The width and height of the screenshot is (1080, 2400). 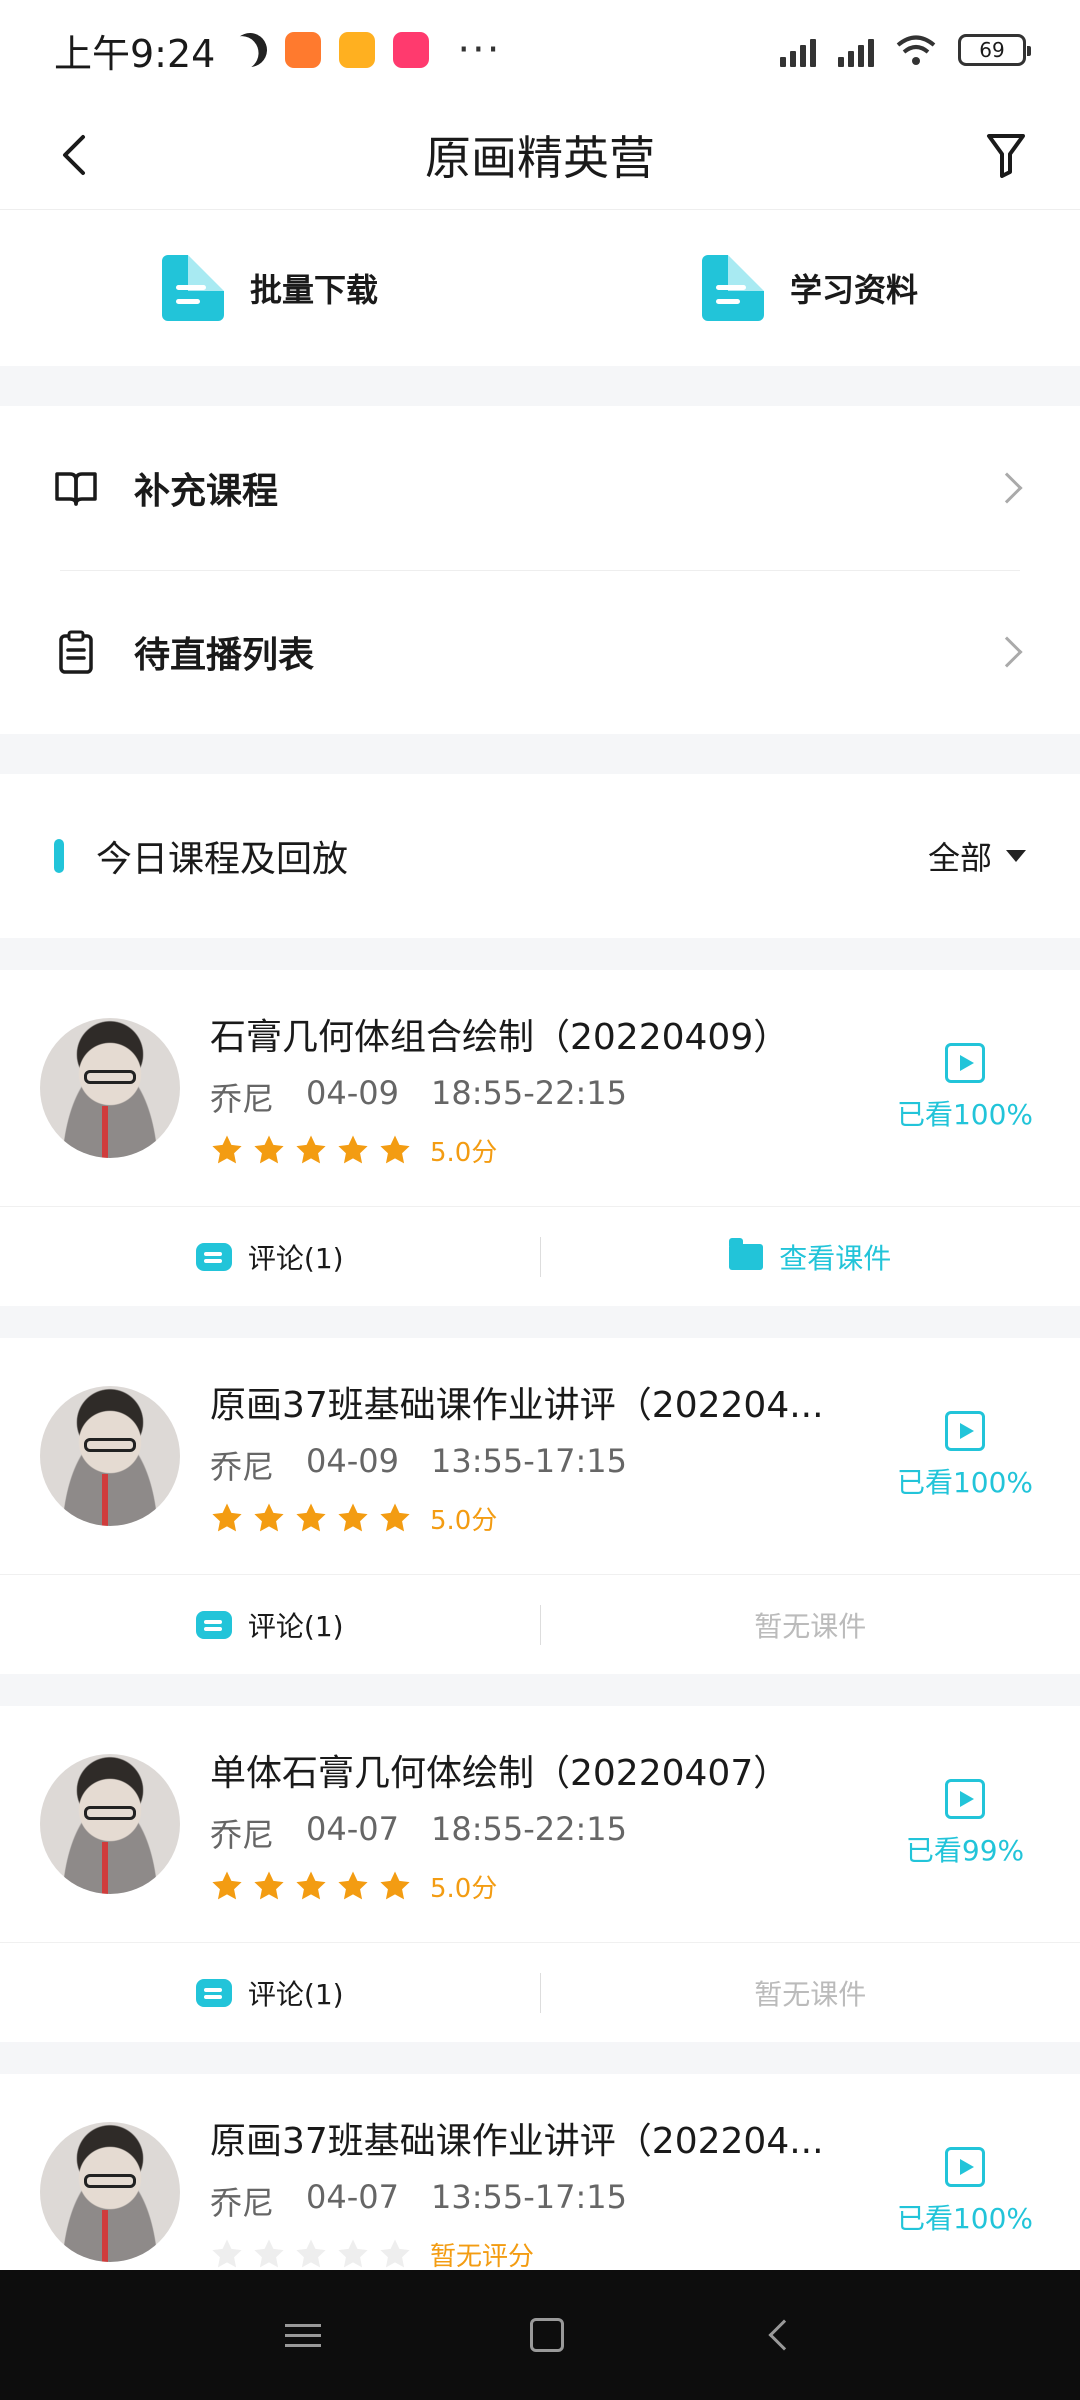 I want to click on clipboard-icon, so click(x=76, y=652).